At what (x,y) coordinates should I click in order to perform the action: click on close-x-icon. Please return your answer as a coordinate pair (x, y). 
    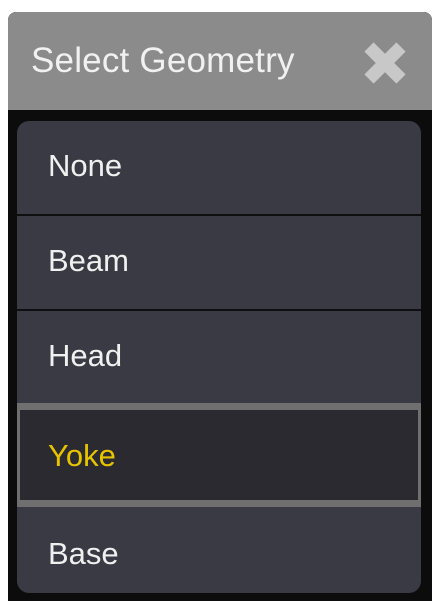
    Looking at the image, I should click on (385, 63).